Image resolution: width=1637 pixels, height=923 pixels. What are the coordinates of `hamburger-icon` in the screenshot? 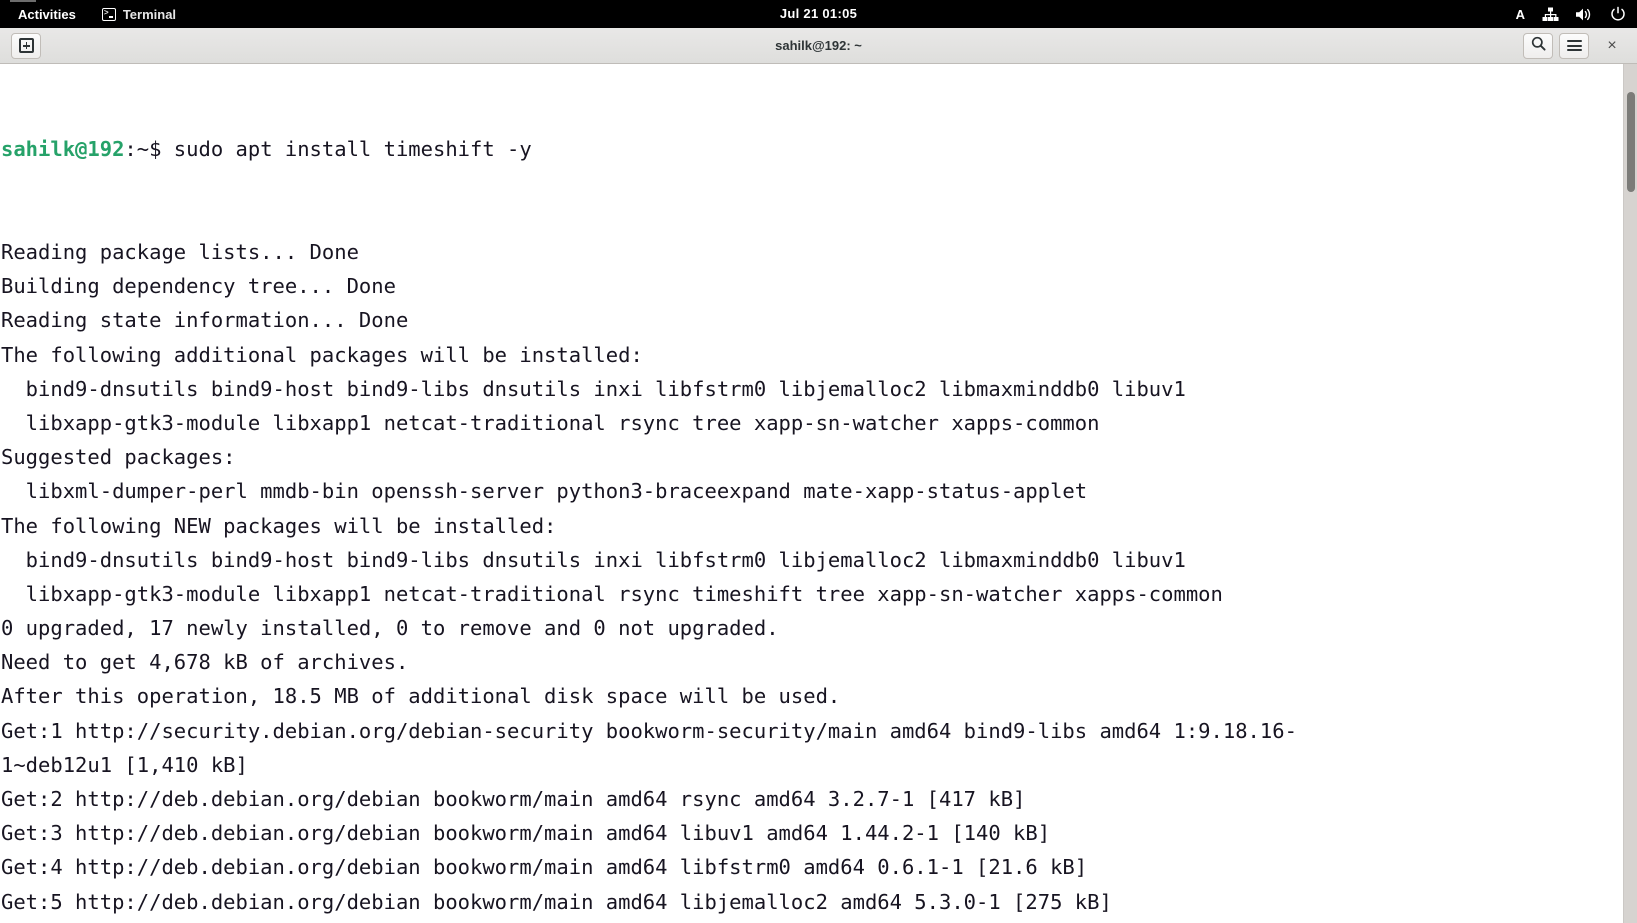 It's located at (1574, 45).